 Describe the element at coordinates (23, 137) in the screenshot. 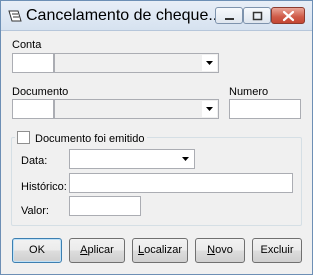

I see `documento-emitido-checkbox` at that location.